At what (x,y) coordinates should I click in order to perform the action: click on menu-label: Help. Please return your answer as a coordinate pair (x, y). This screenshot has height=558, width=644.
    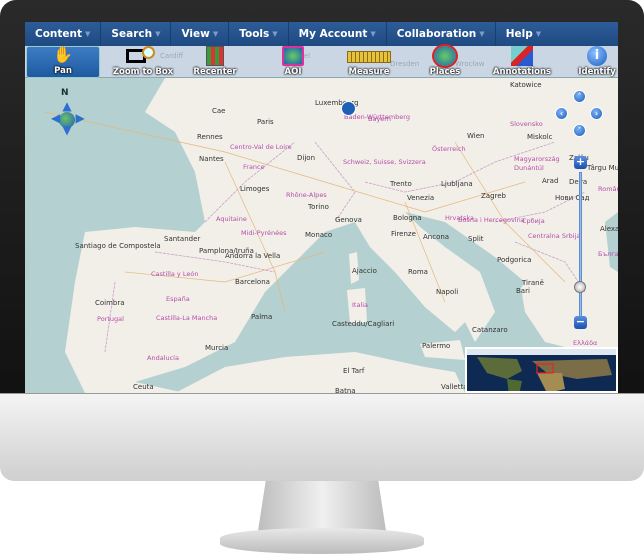
    Looking at the image, I should click on (519, 34).